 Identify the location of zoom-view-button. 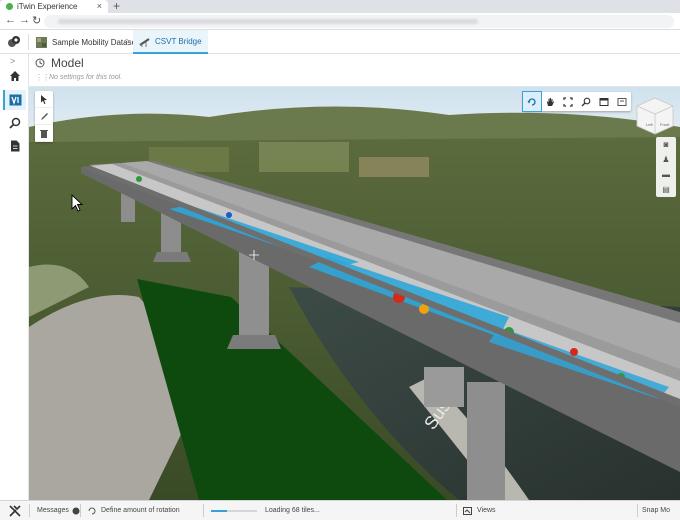
(586, 101).